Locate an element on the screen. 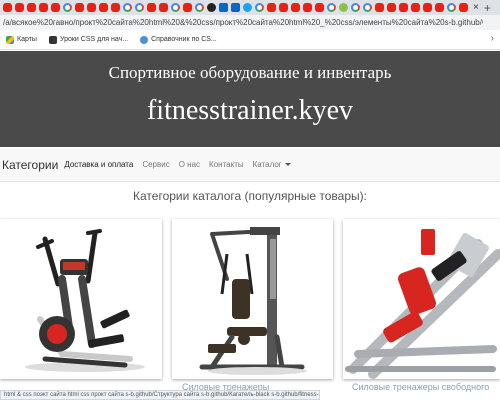  multi-station-image is located at coordinates (252, 299).